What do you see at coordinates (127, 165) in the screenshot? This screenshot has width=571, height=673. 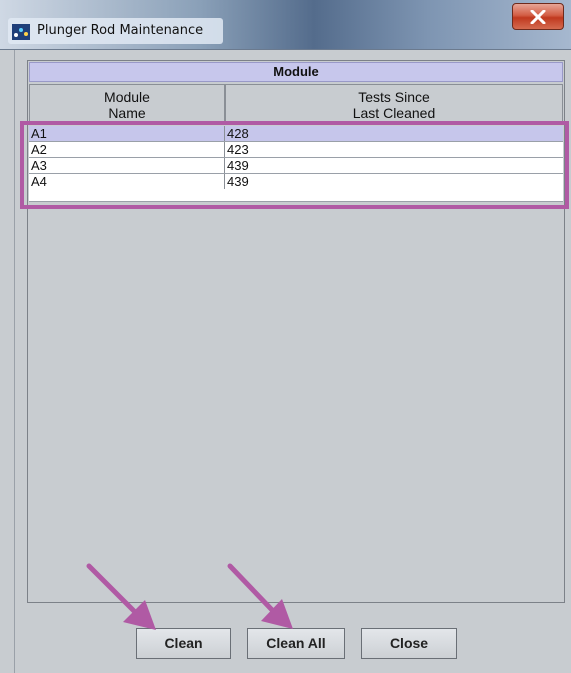 I see `module-name-cell: A3` at bounding box center [127, 165].